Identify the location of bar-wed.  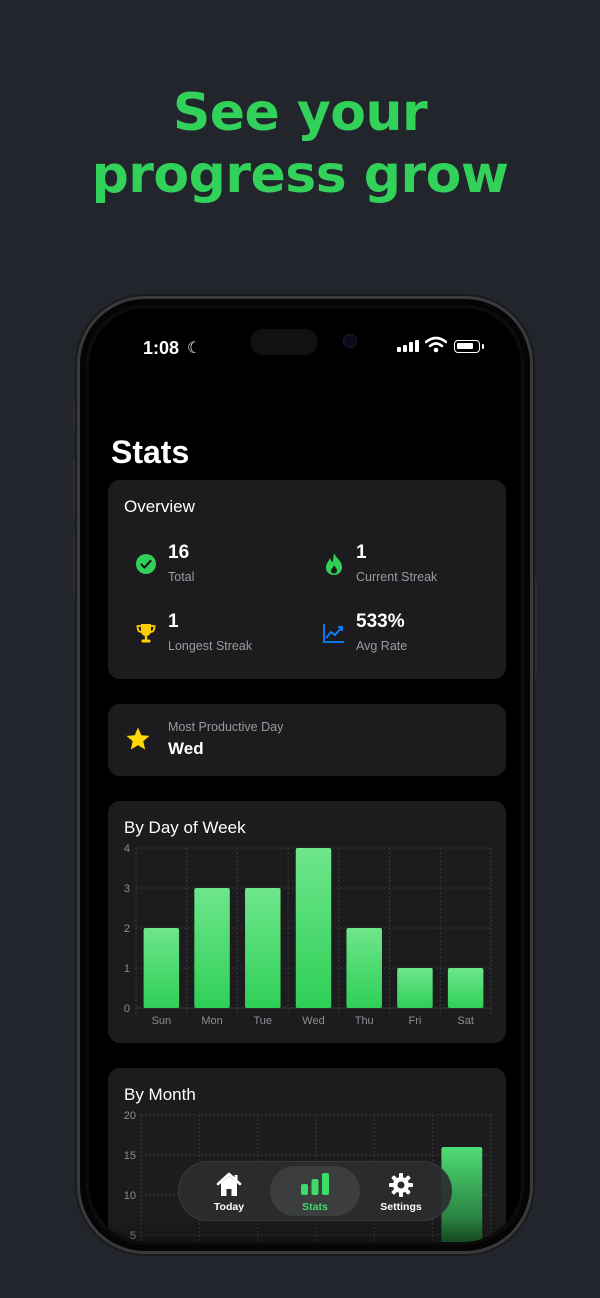
(313, 928).